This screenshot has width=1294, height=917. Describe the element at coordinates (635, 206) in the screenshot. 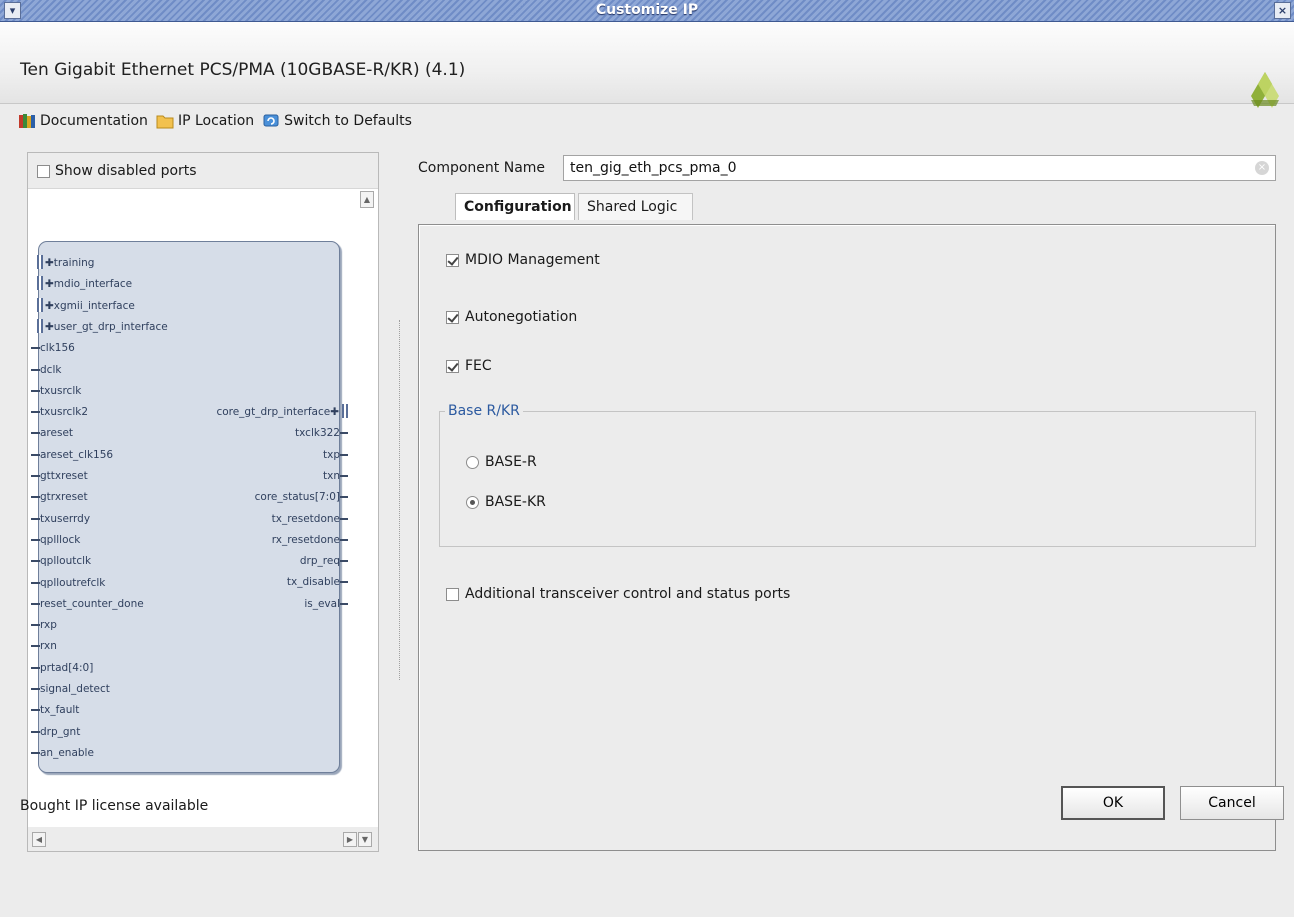

I see `tab-shared-logic: Shared Logic` at that location.